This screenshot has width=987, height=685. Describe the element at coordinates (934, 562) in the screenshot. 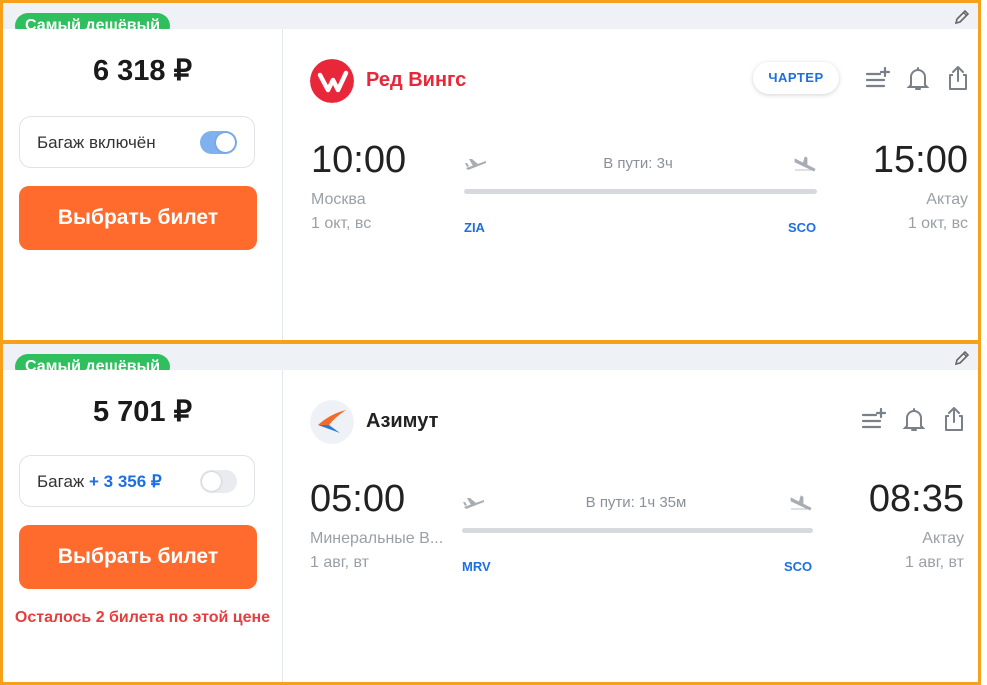

I see `arrival-date: 1 авг, вт` at that location.